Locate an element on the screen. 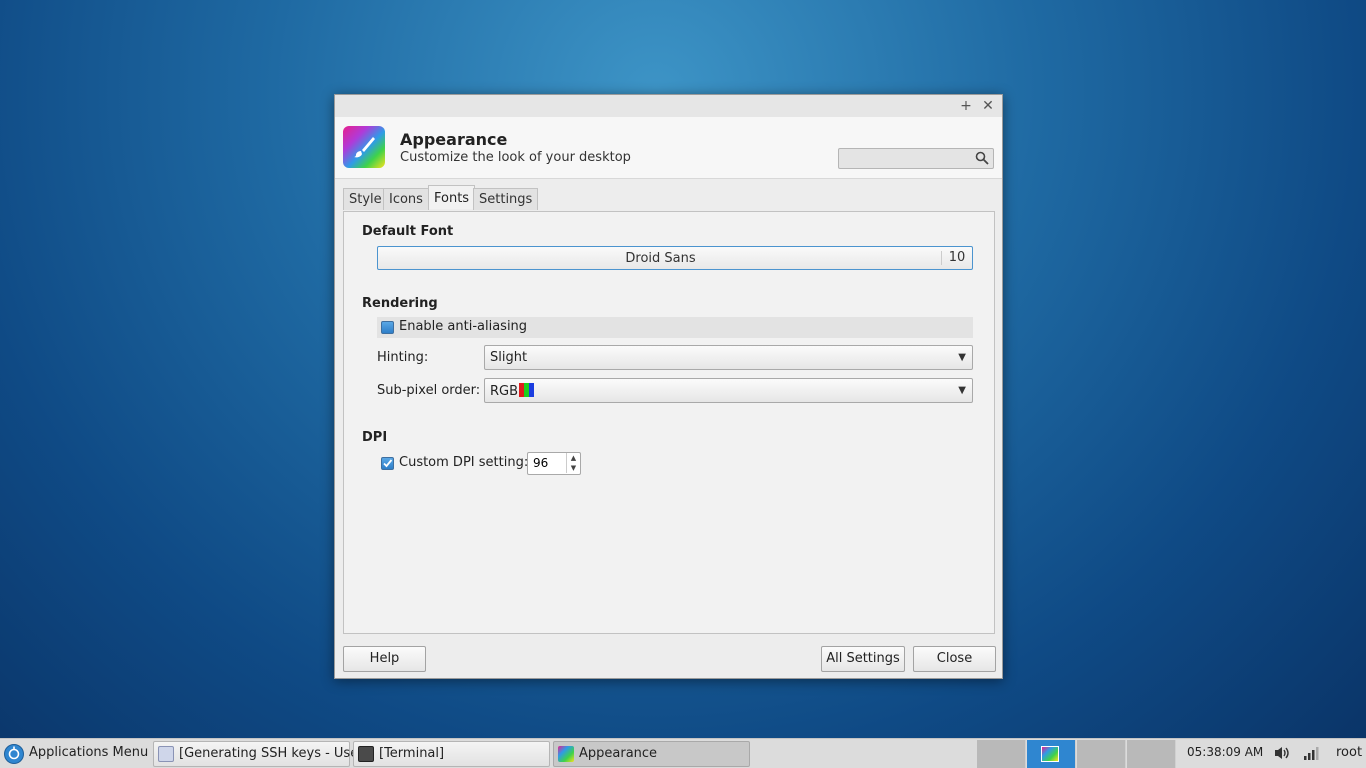 The height and width of the screenshot is (768, 1366). task-terminal: [Terminal] is located at coordinates (451, 754).